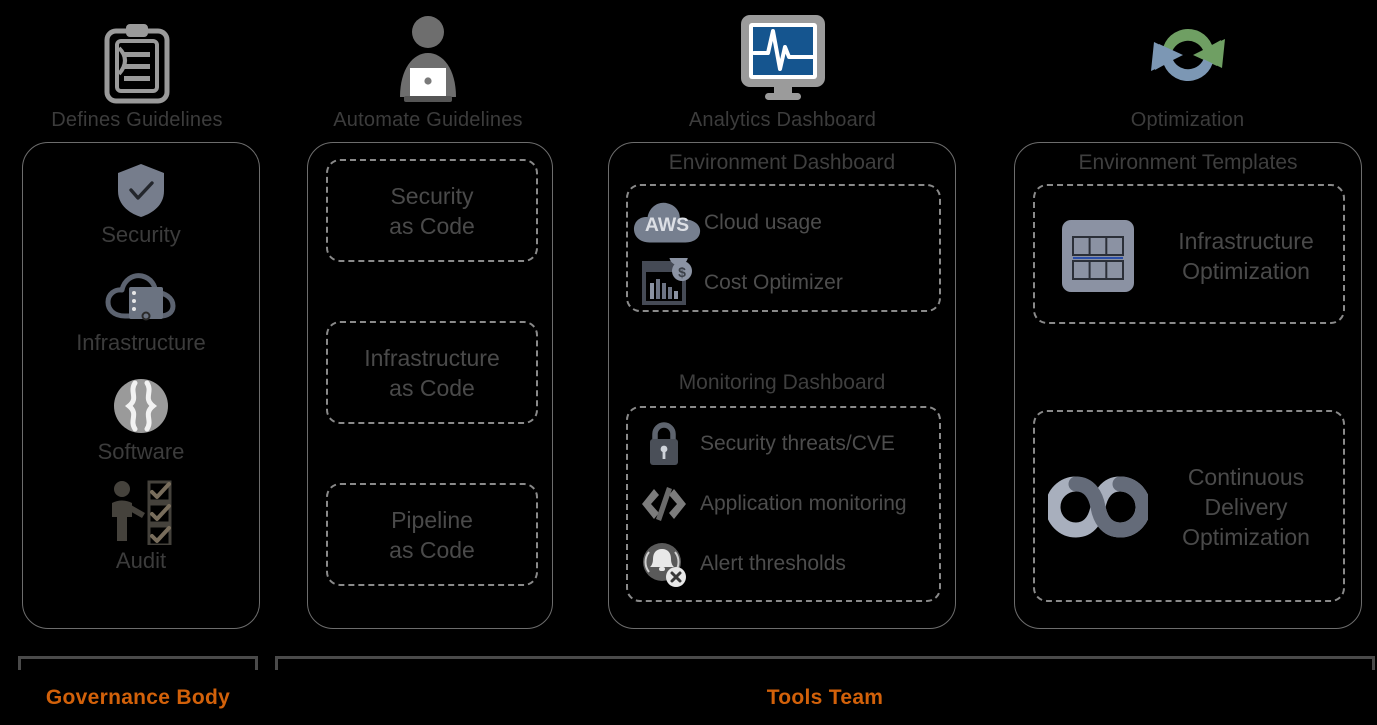  I want to click on template-line-1: Continuous, so click(1246, 477).